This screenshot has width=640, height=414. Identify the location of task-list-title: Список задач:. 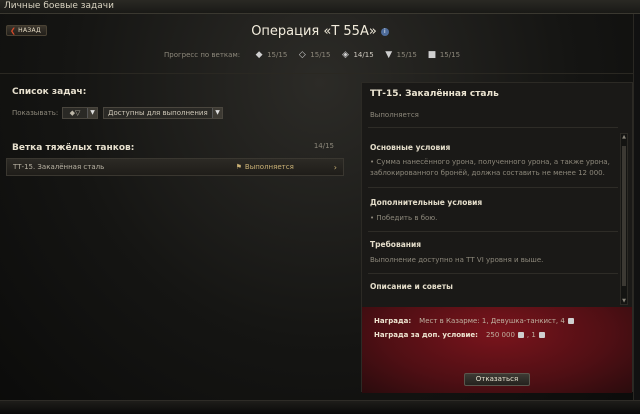
(49, 92).